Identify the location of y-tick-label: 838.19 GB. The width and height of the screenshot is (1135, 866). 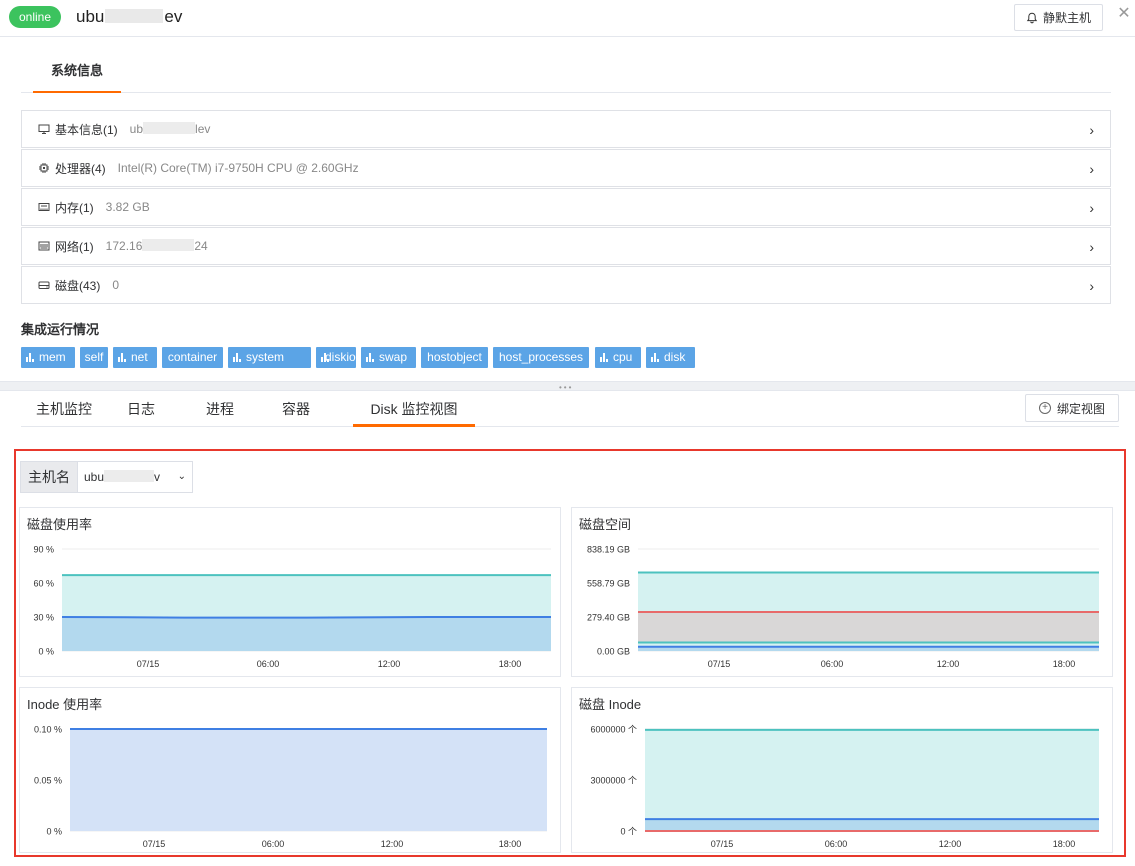
(608, 550).